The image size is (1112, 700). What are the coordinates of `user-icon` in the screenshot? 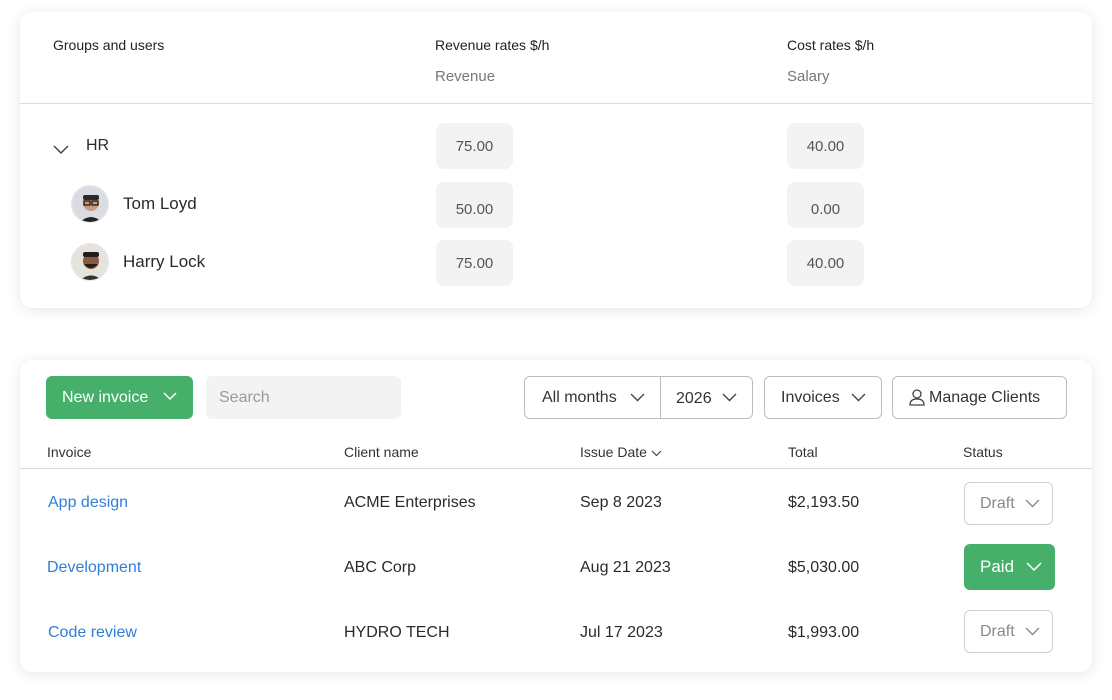 It's located at (917, 397).